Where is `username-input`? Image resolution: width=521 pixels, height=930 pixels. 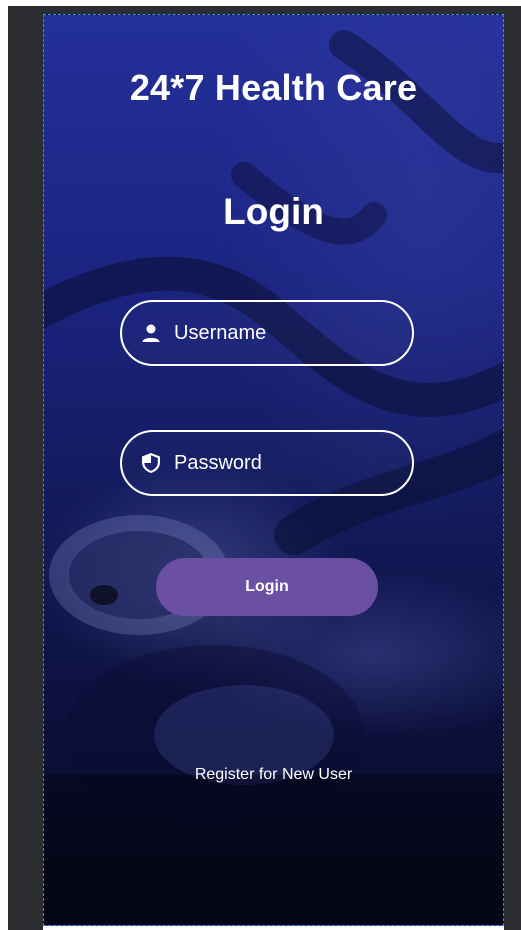 username-input is located at coordinates (279, 333).